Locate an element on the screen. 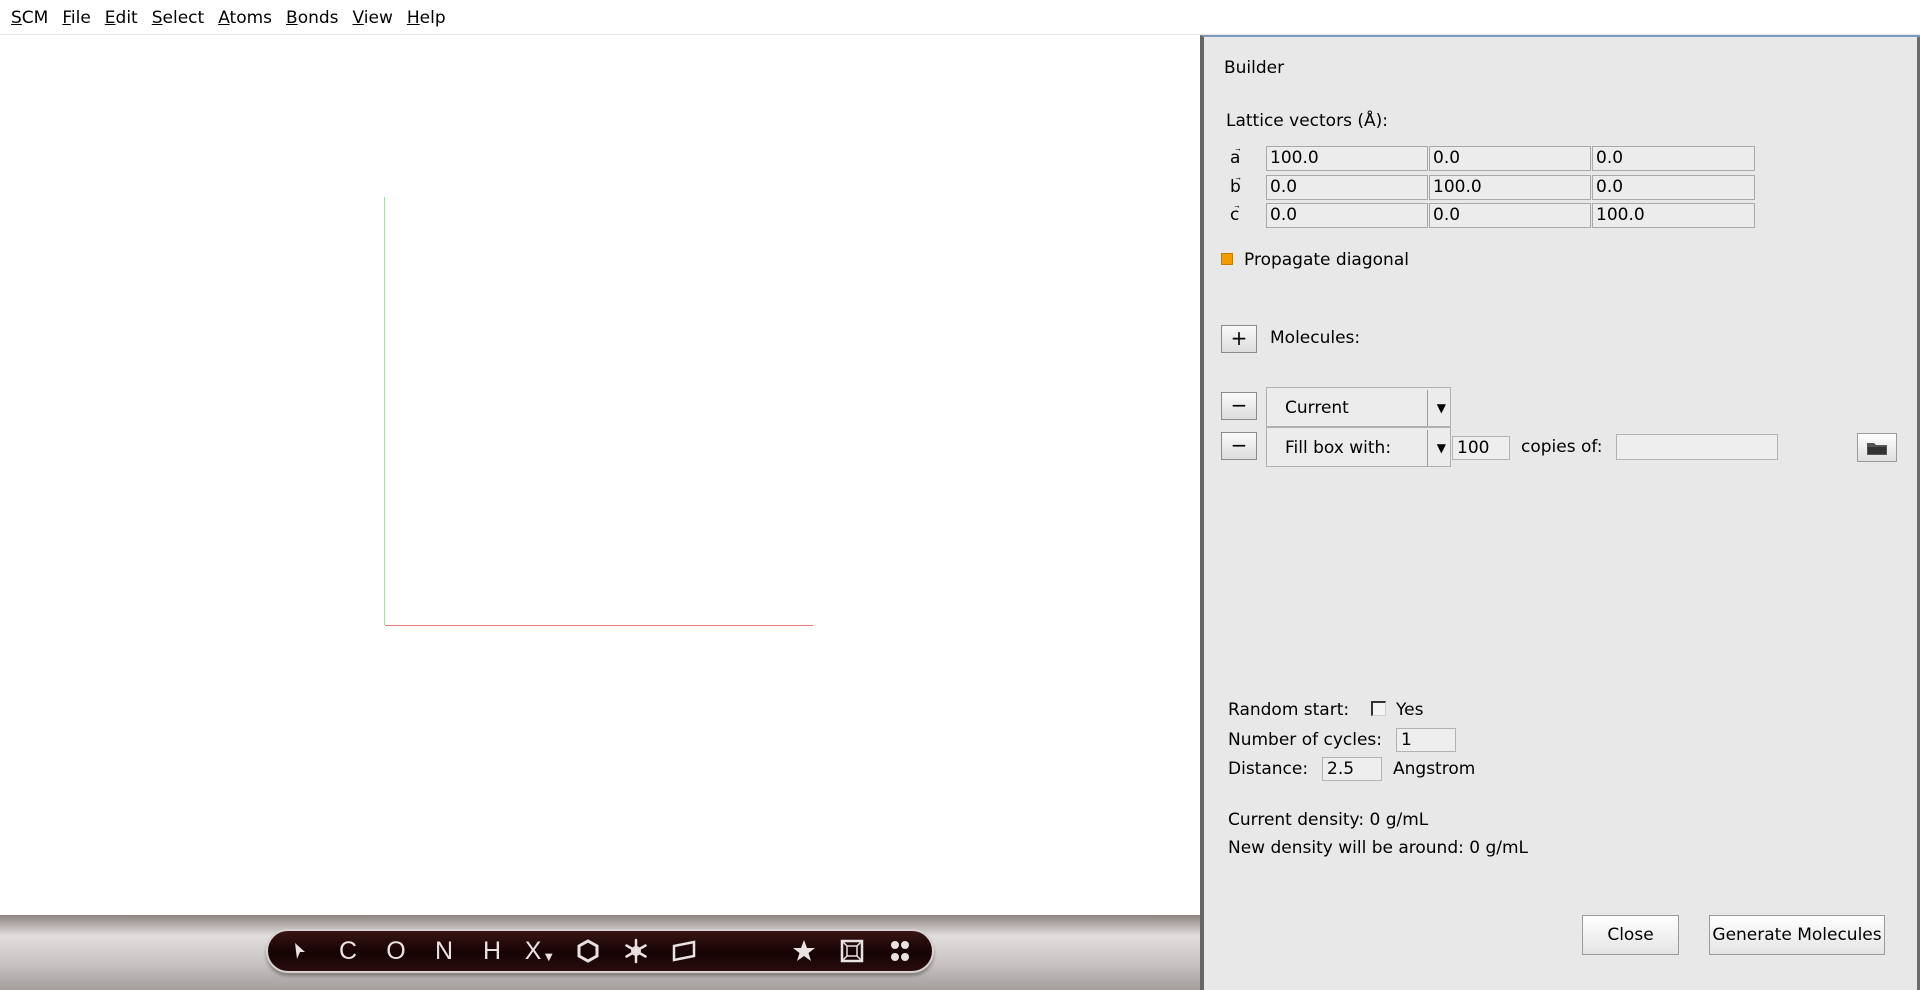 The width and height of the screenshot is (1920, 990). new-density-text: New density will be around: 0 g/mL is located at coordinates (1378, 848).